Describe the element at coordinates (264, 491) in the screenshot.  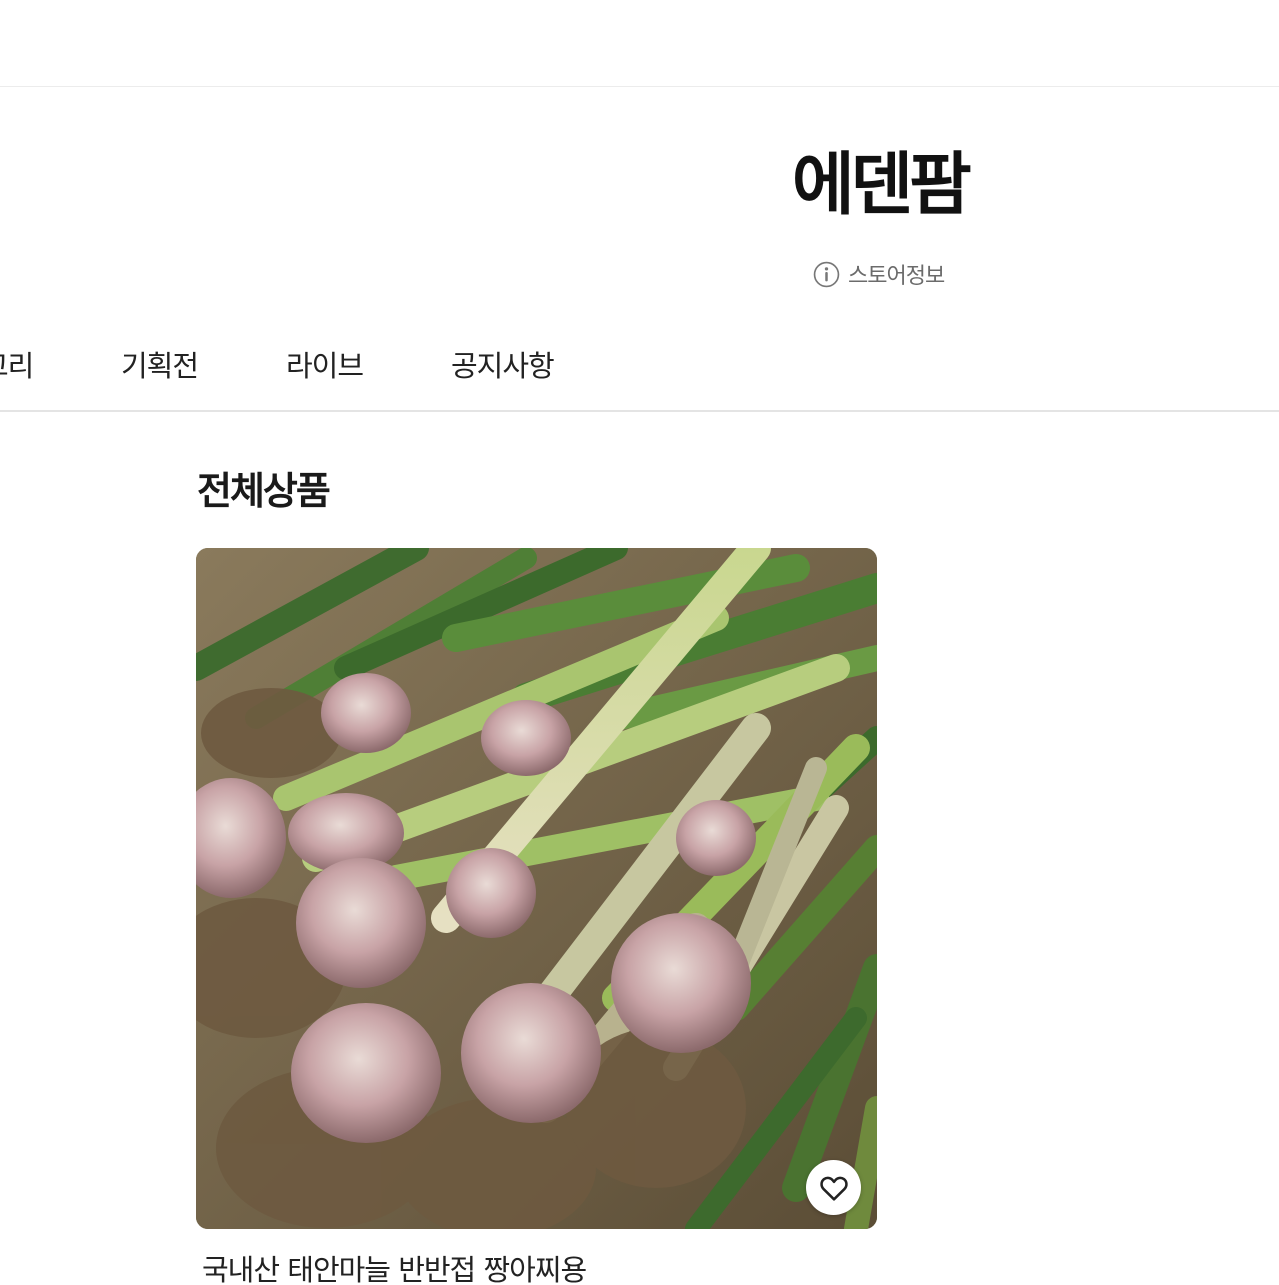
I see `section-title: 전체상품` at that location.